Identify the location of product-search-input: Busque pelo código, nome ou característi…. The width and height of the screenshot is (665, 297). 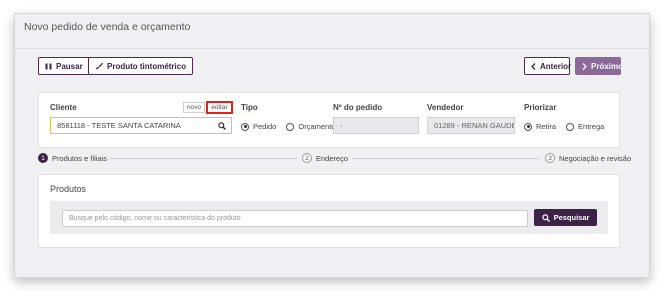
(295, 218).